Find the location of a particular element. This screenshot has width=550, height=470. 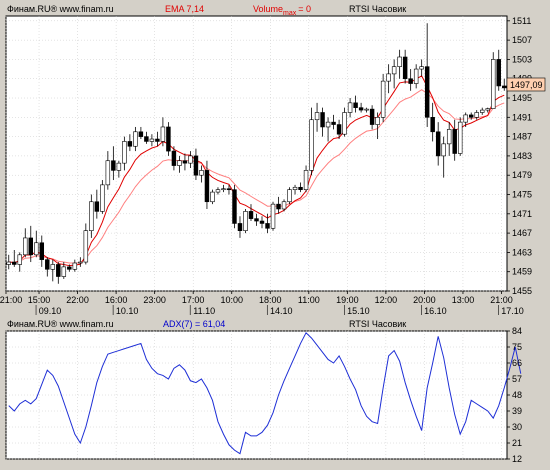

adx-y-tick-label: 75 is located at coordinates (517, 347).